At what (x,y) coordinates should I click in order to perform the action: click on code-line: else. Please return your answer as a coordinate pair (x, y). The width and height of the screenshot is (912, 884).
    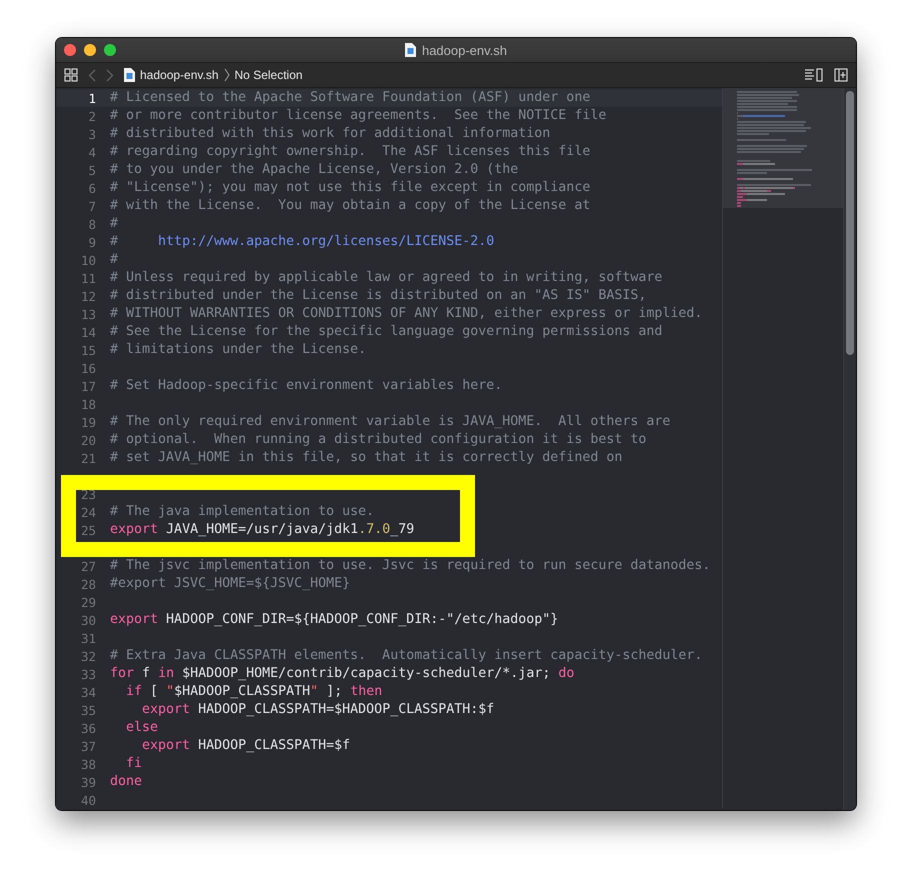
    Looking at the image, I should click on (141, 728).